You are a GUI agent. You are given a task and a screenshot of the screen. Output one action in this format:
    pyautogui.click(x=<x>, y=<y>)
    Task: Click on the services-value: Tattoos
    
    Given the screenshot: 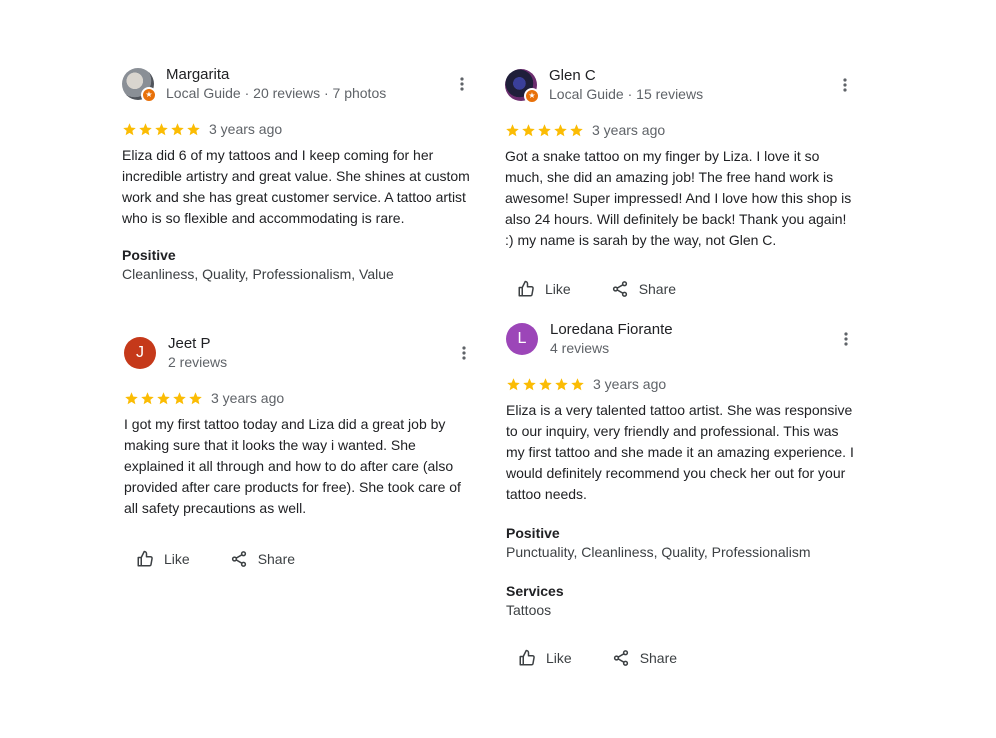 What is the action you would take?
    pyautogui.click(x=529, y=610)
    